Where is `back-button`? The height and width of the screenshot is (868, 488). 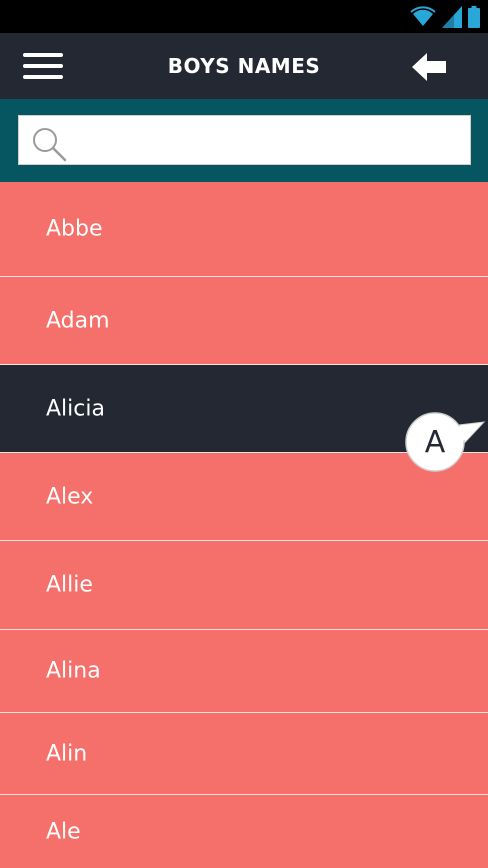
back-button is located at coordinates (430, 67).